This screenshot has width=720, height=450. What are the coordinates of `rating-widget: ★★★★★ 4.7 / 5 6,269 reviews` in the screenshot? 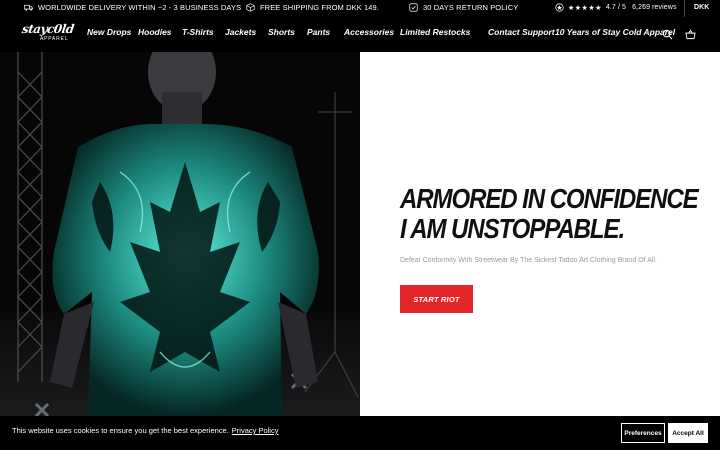 It's located at (616, 7).